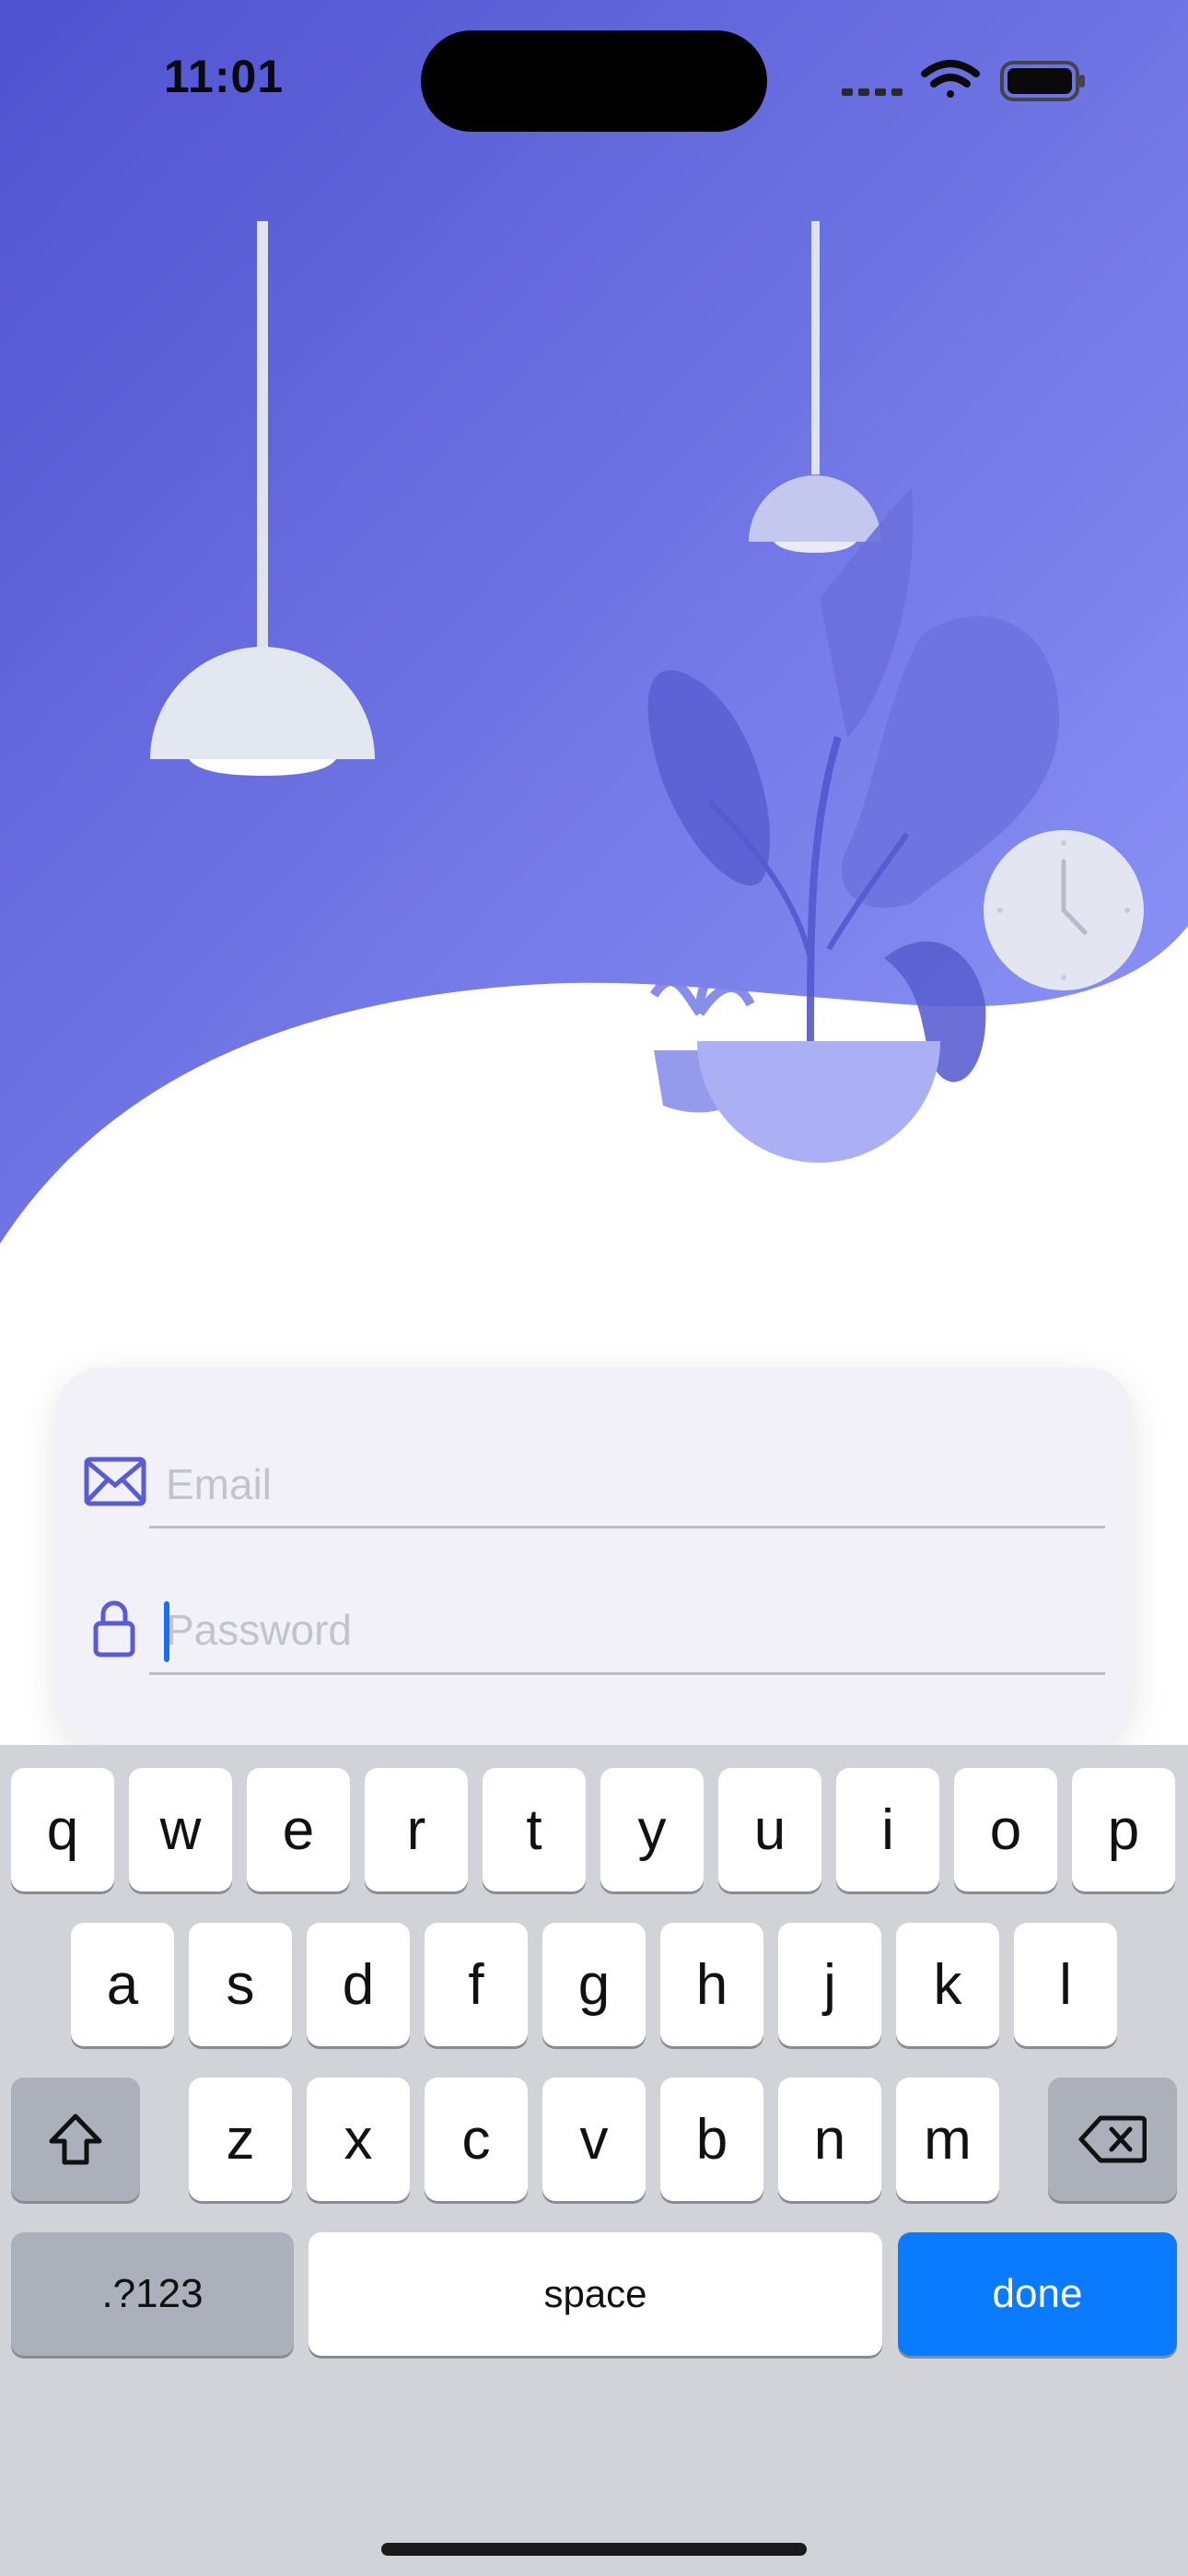  I want to click on shift-key, so click(76, 2139).